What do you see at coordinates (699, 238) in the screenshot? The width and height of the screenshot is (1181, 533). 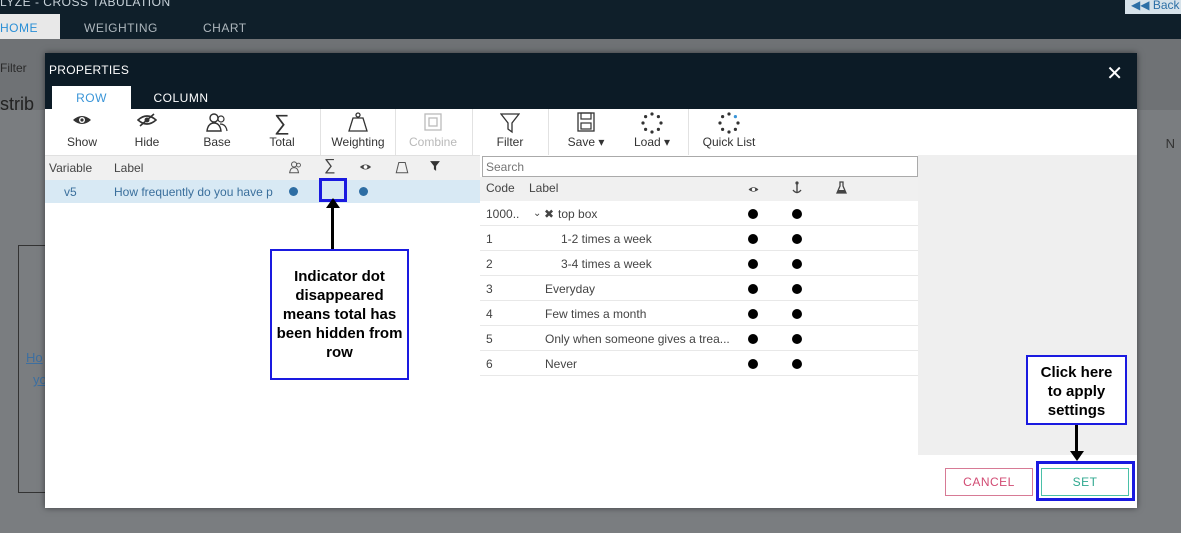 I see `code-row: 1 1-2 times a week` at bounding box center [699, 238].